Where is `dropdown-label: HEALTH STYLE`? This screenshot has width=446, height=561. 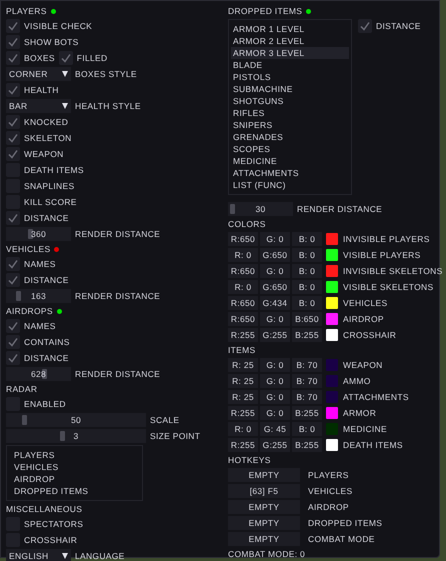
dropdown-label: HEALTH STYLE is located at coordinates (108, 106).